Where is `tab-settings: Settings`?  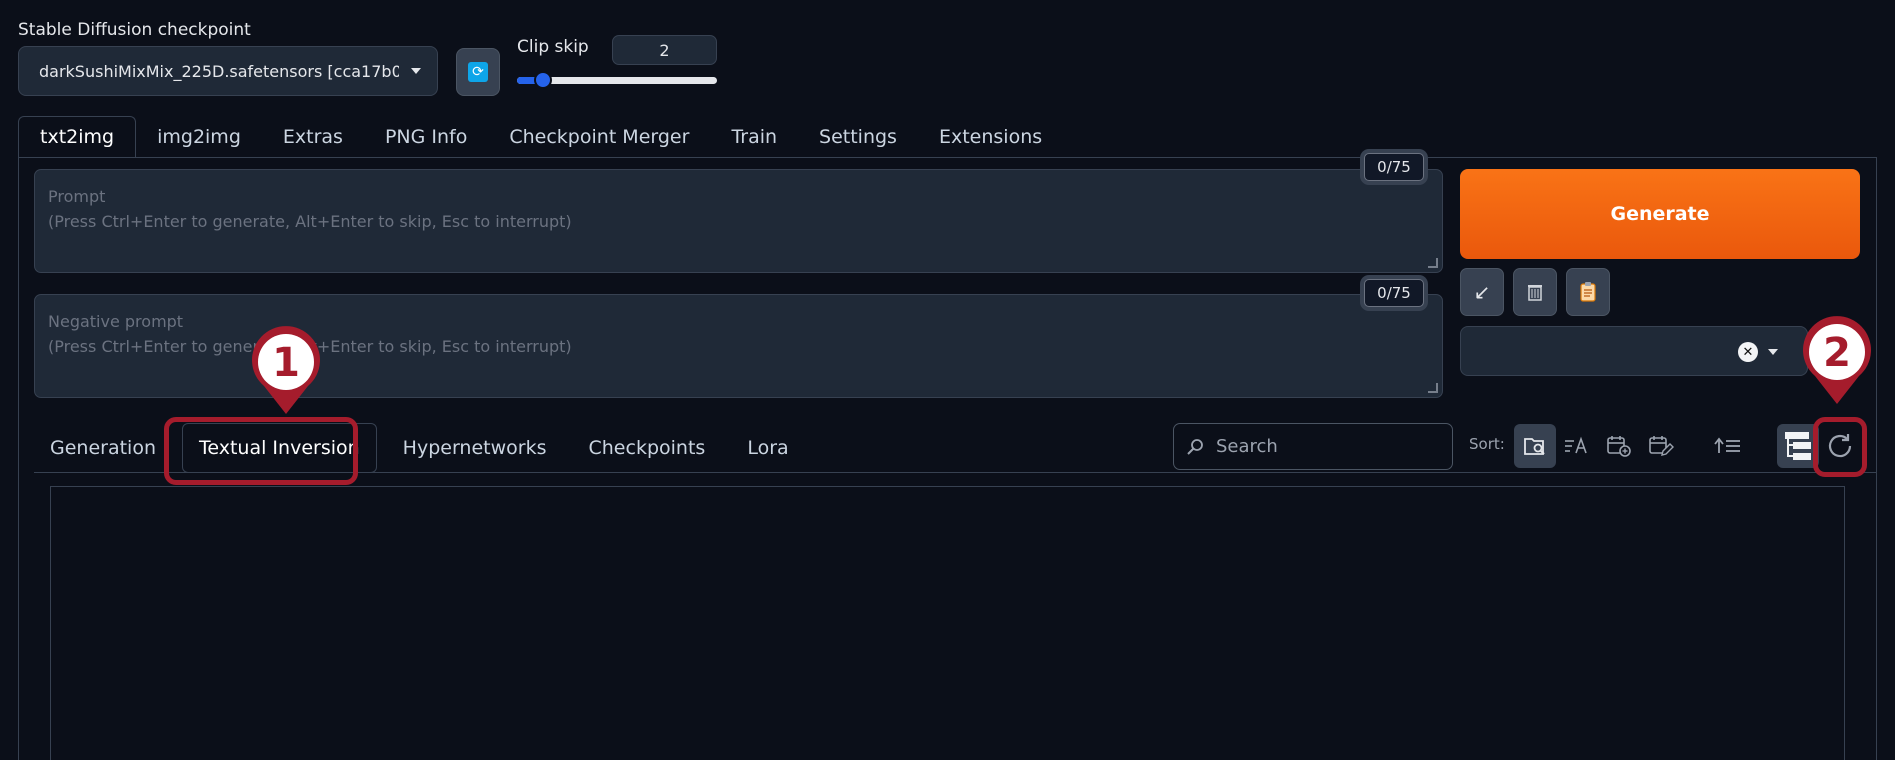 tab-settings: Settings is located at coordinates (858, 137).